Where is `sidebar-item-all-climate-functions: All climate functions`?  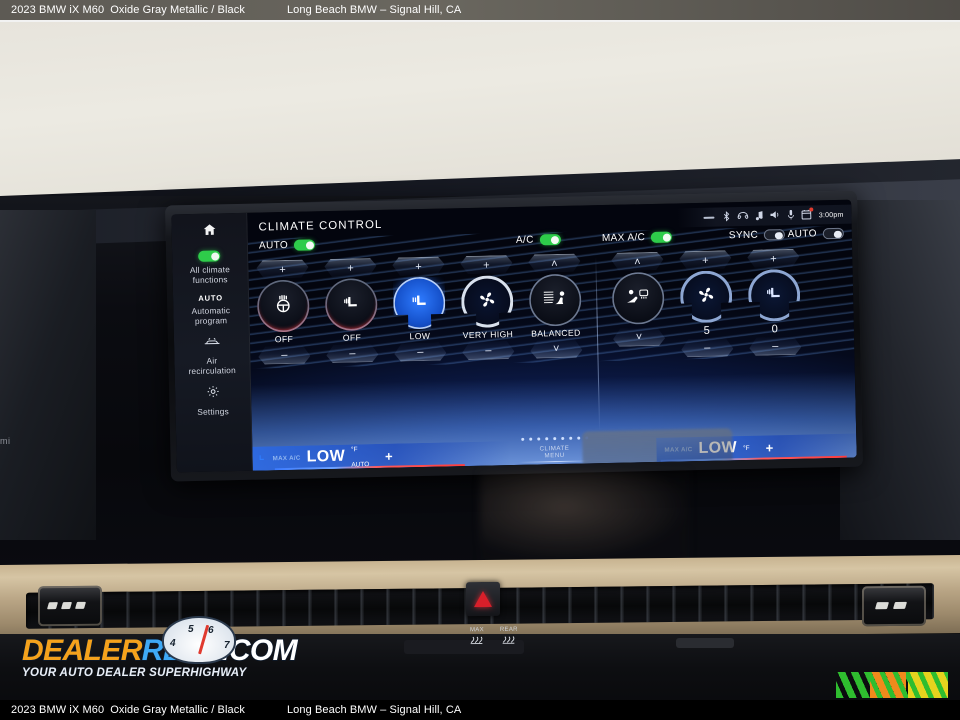
sidebar-item-all-climate-functions: All climate functions is located at coordinates (210, 267).